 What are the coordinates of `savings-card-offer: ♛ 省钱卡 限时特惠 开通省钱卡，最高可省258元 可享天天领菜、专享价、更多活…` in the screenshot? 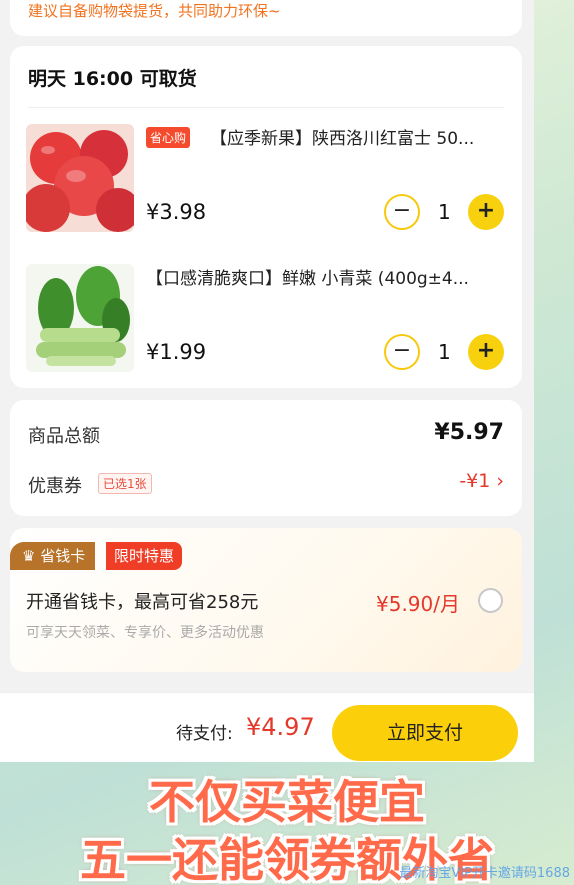 It's located at (266, 600).